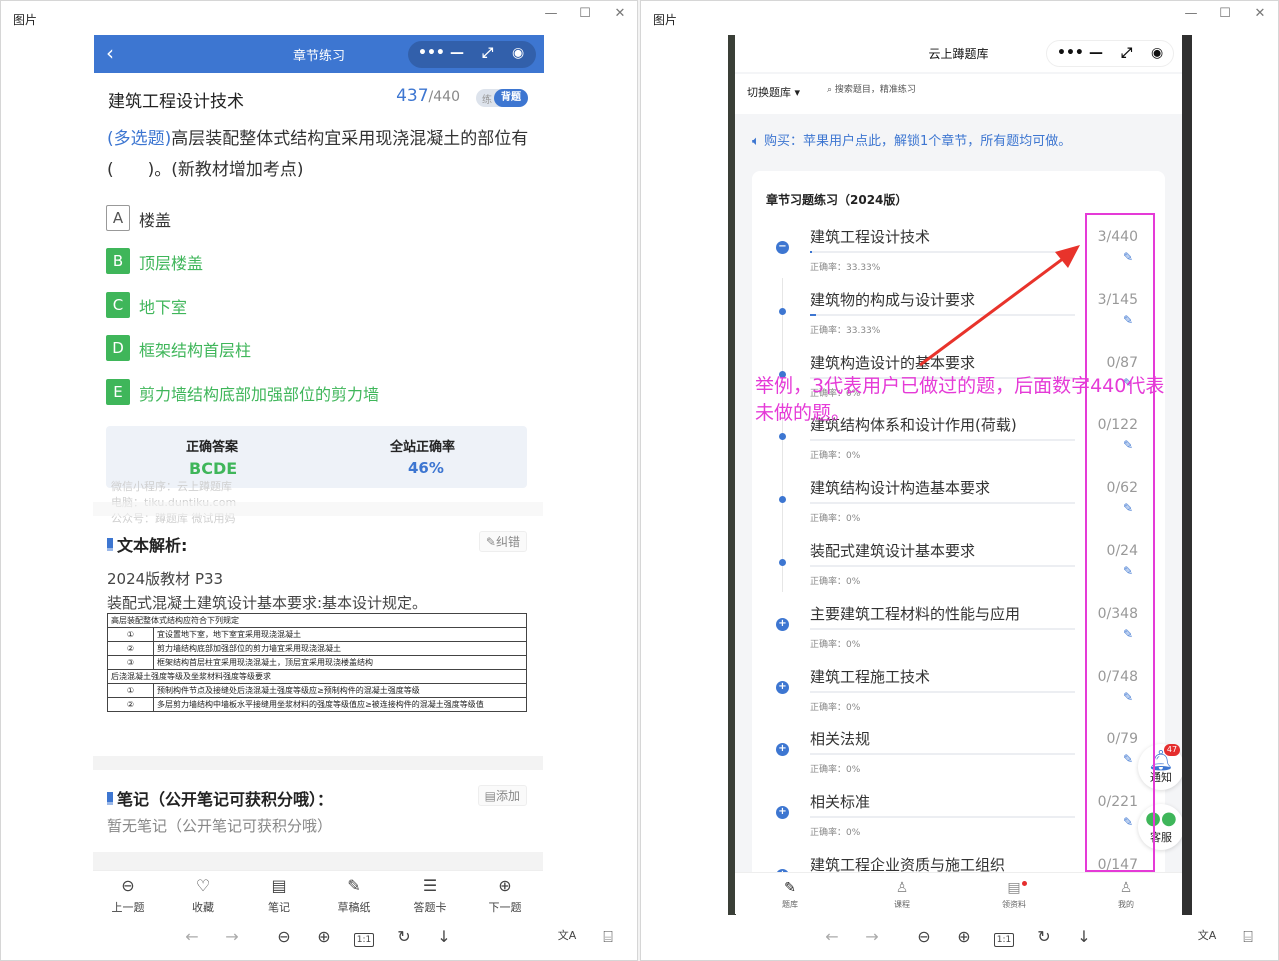 The width and height of the screenshot is (1279, 961). I want to click on chapter-name: 建筑工程施工技术, so click(870, 676).